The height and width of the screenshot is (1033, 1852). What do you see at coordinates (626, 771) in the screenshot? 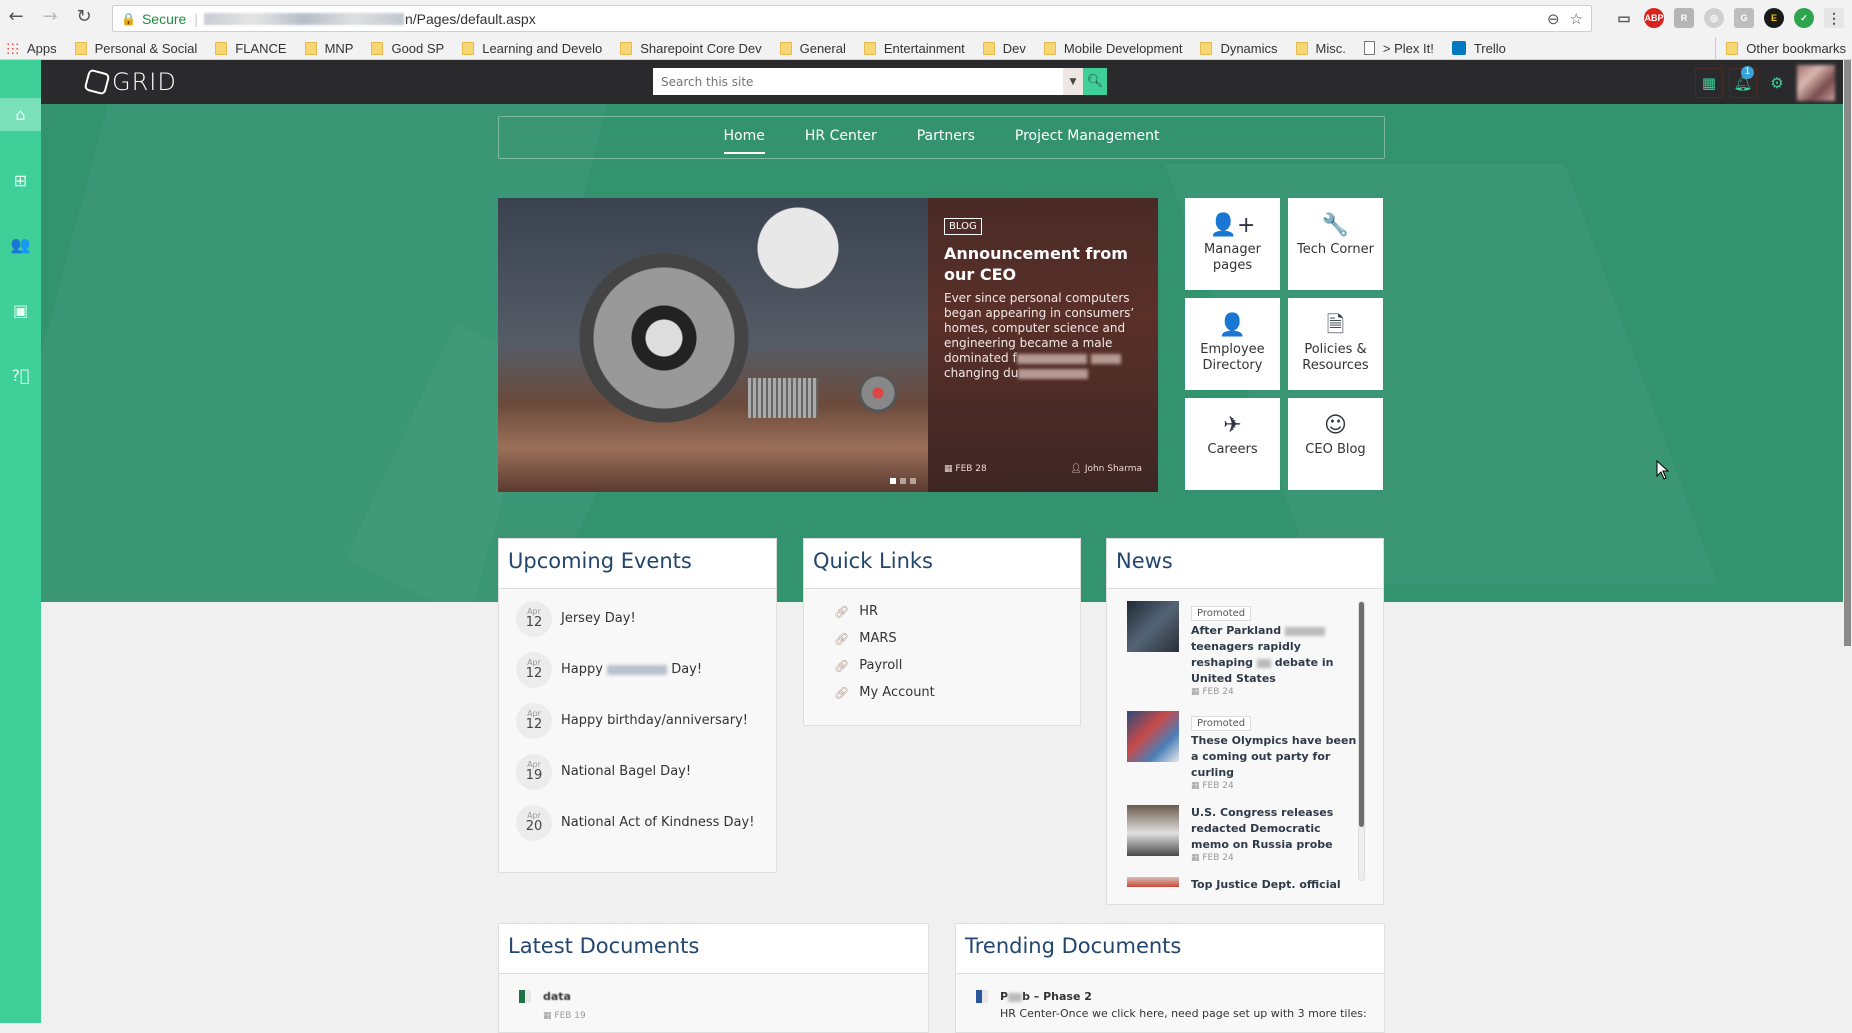
I see `event-title: National Bagel Day!` at bounding box center [626, 771].